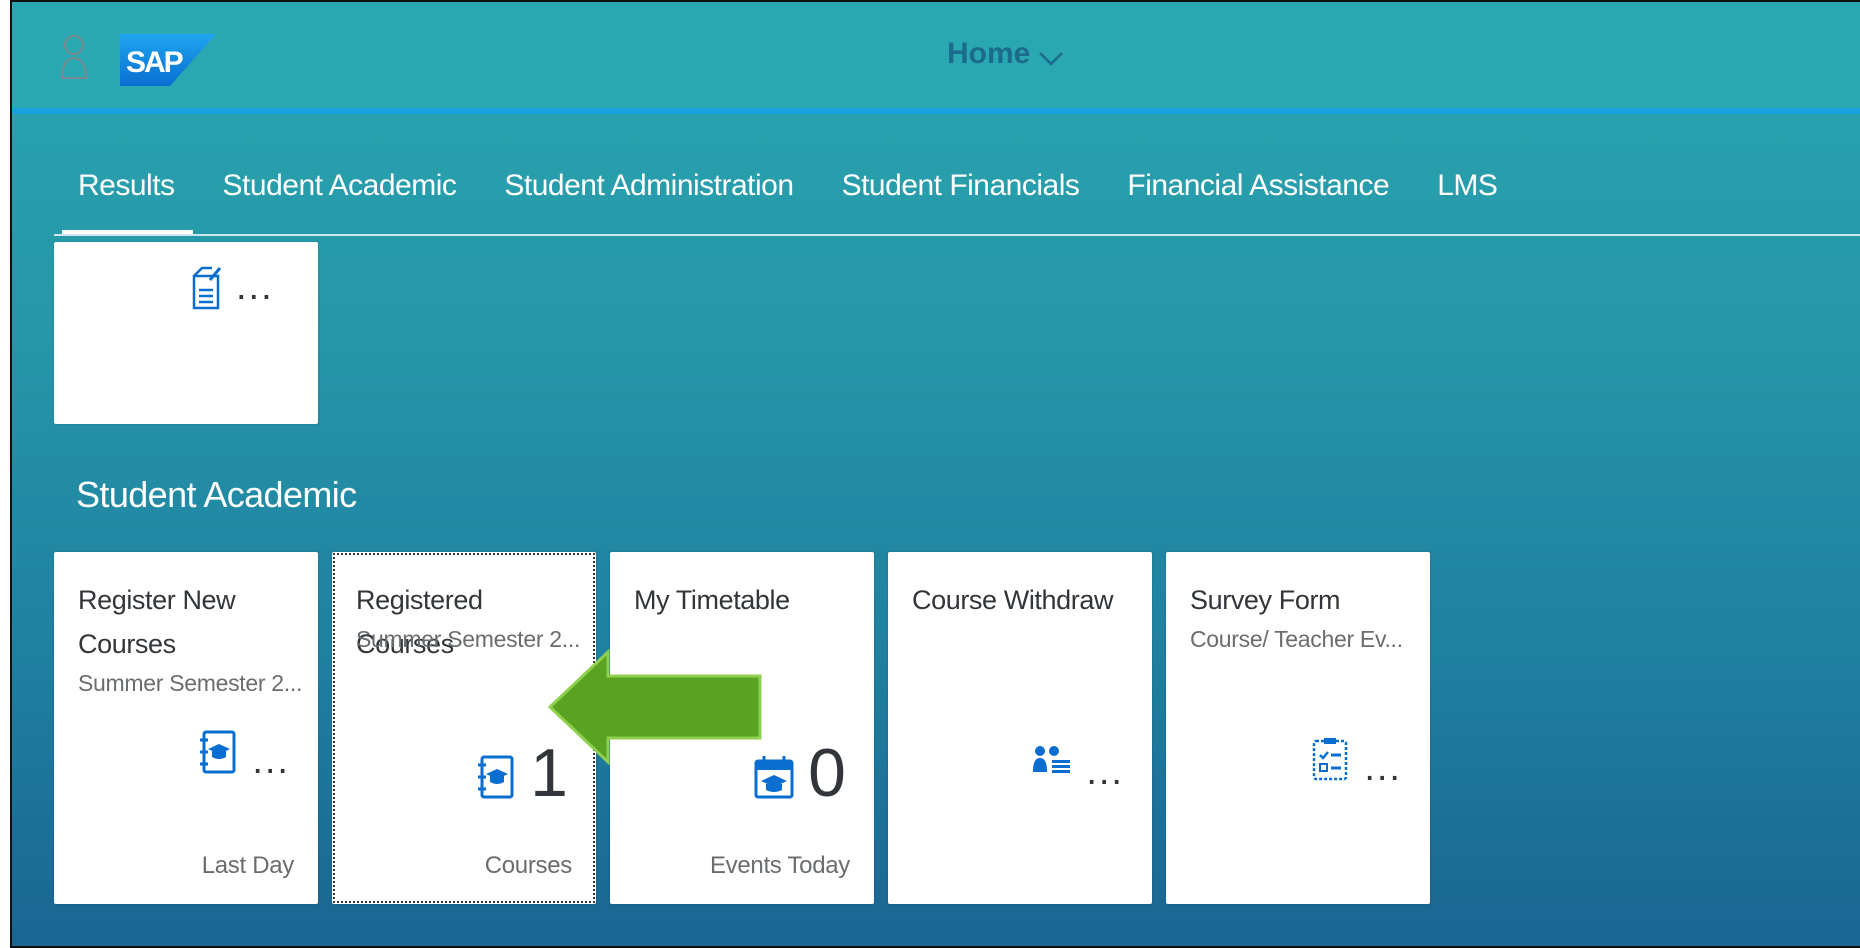 The height and width of the screenshot is (948, 1860). What do you see at coordinates (528, 865) in the screenshot?
I see `tile-footer: Courses` at bounding box center [528, 865].